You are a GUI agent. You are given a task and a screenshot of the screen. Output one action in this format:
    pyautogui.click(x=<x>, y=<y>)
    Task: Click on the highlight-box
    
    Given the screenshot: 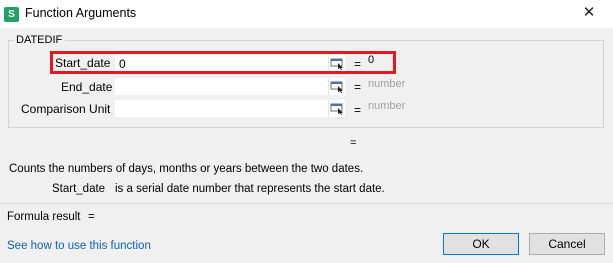 What is the action you would take?
    pyautogui.click(x=223, y=62)
    